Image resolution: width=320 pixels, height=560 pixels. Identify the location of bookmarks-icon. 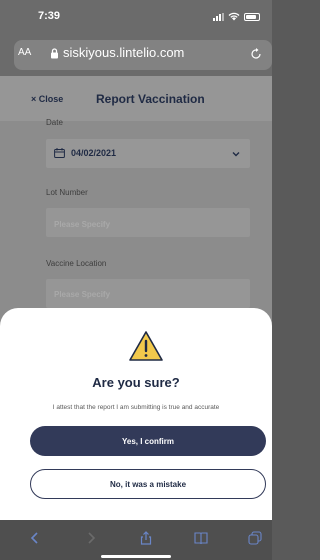
(201, 538).